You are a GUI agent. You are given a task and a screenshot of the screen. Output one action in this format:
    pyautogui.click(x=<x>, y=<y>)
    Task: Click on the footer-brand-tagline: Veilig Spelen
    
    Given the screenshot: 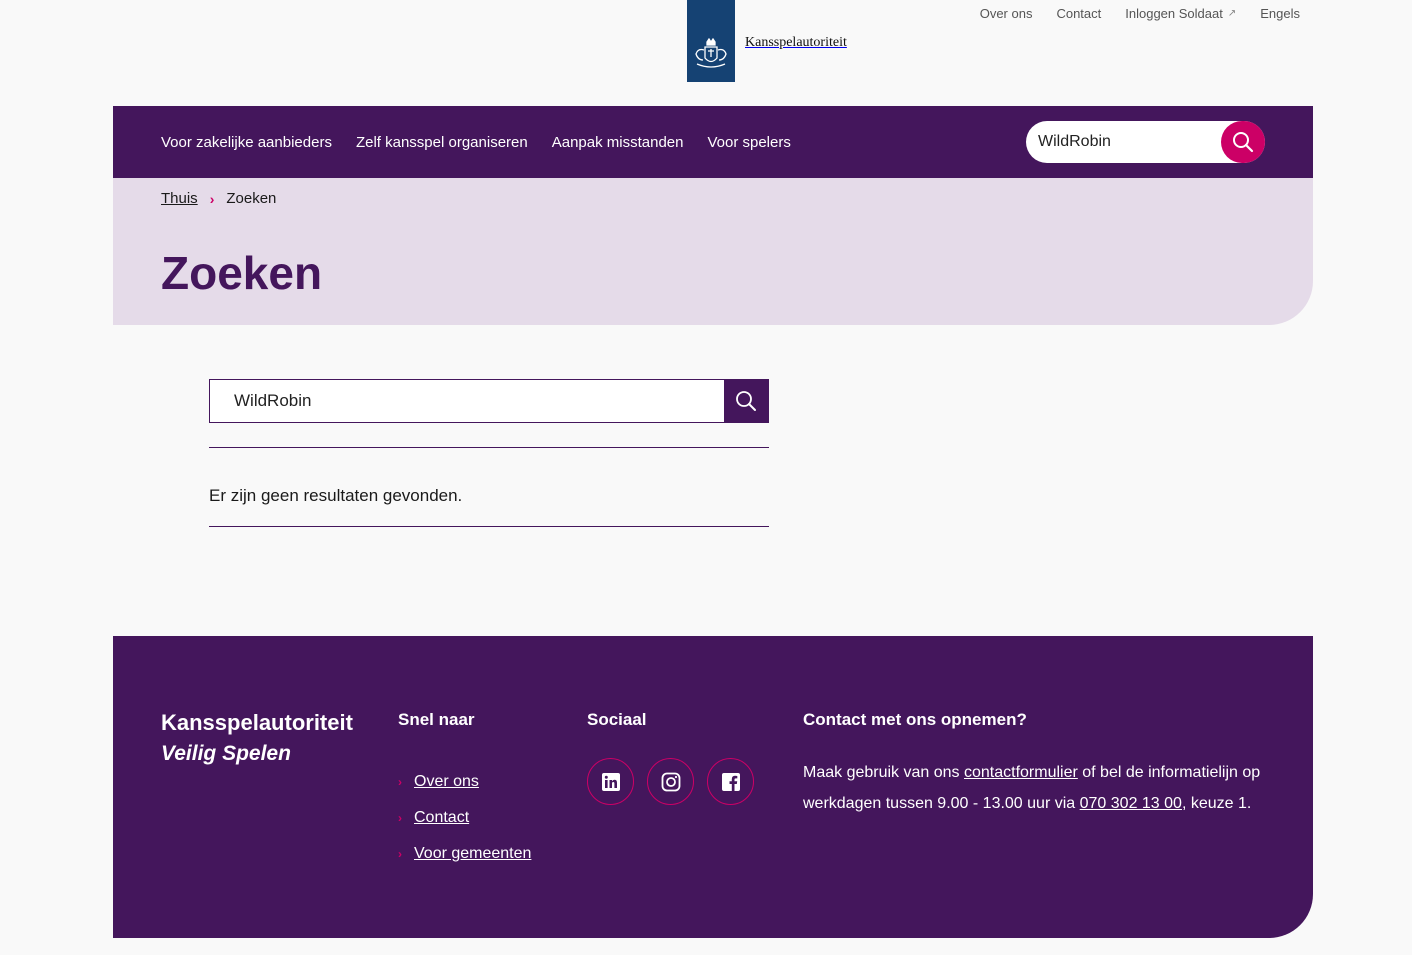 What is the action you would take?
    pyautogui.click(x=226, y=753)
    